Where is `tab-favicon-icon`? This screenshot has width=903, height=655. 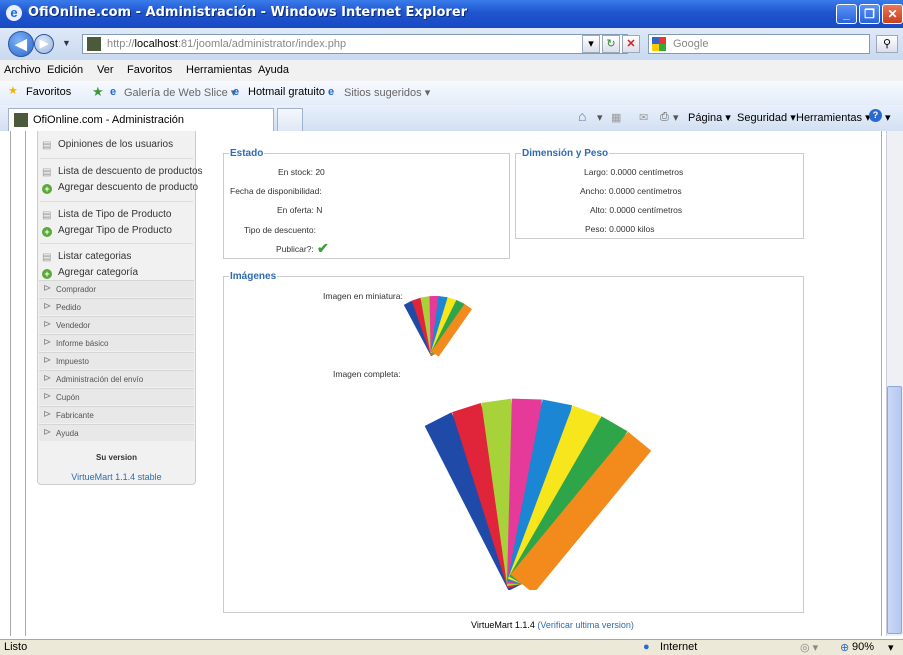 tab-favicon-icon is located at coordinates (21, 120).